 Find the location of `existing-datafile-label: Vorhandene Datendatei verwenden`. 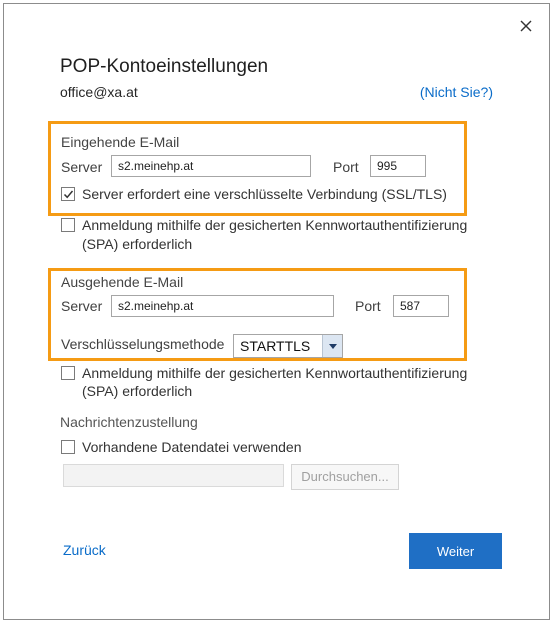

existing-datafile-label: Vorhandene Datendatei verwenden is located at coordinates (192, 447).